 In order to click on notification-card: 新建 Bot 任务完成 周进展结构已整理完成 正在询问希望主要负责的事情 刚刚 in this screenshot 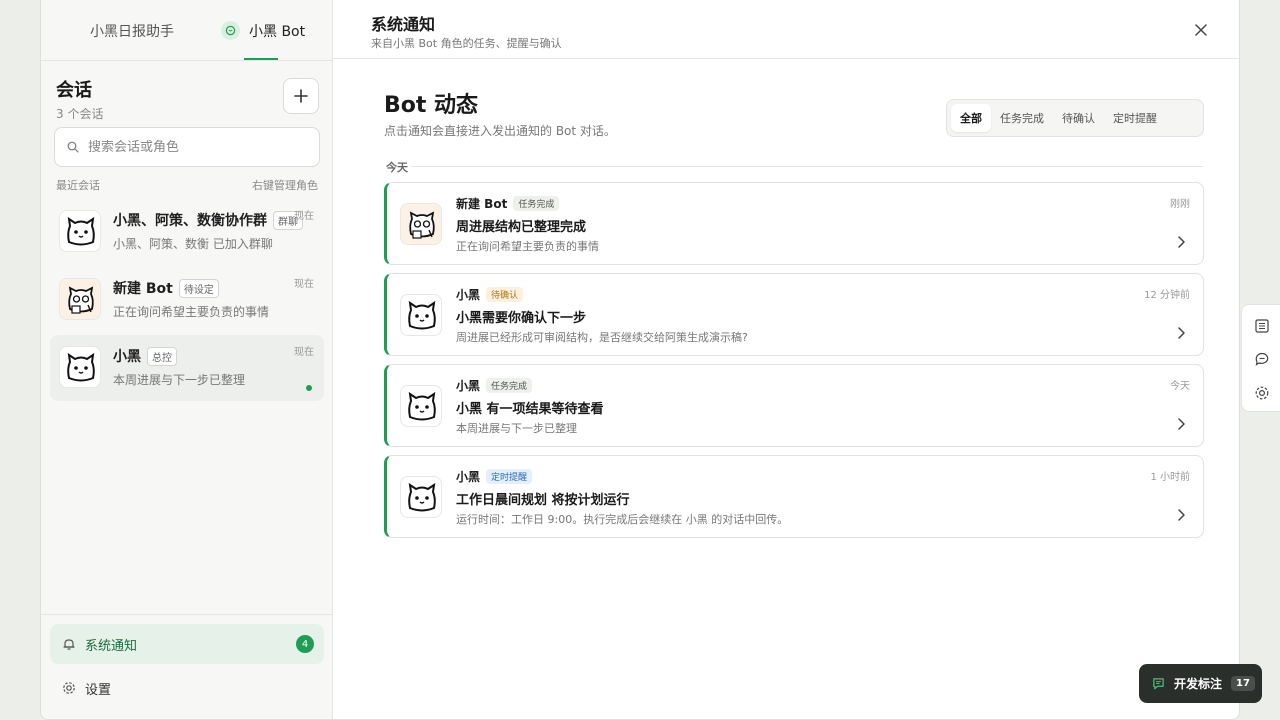, I will do `click(794, 223)`.